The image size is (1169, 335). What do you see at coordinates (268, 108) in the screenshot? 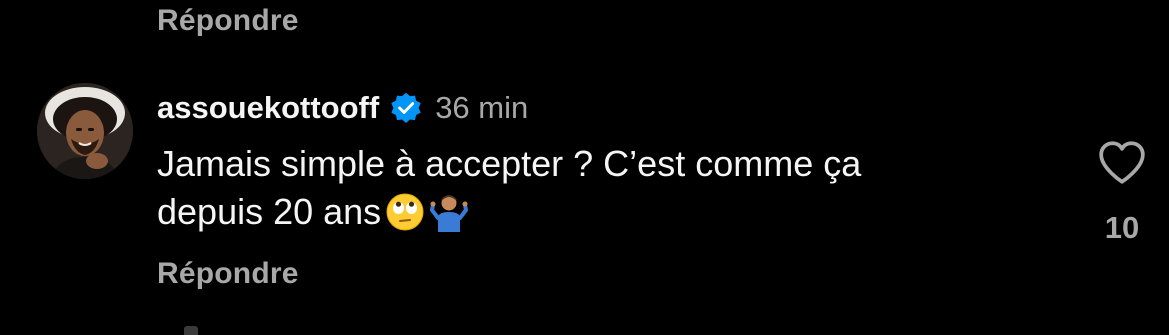
I see `username: assouekottooff` at bounding box center [268, 108].